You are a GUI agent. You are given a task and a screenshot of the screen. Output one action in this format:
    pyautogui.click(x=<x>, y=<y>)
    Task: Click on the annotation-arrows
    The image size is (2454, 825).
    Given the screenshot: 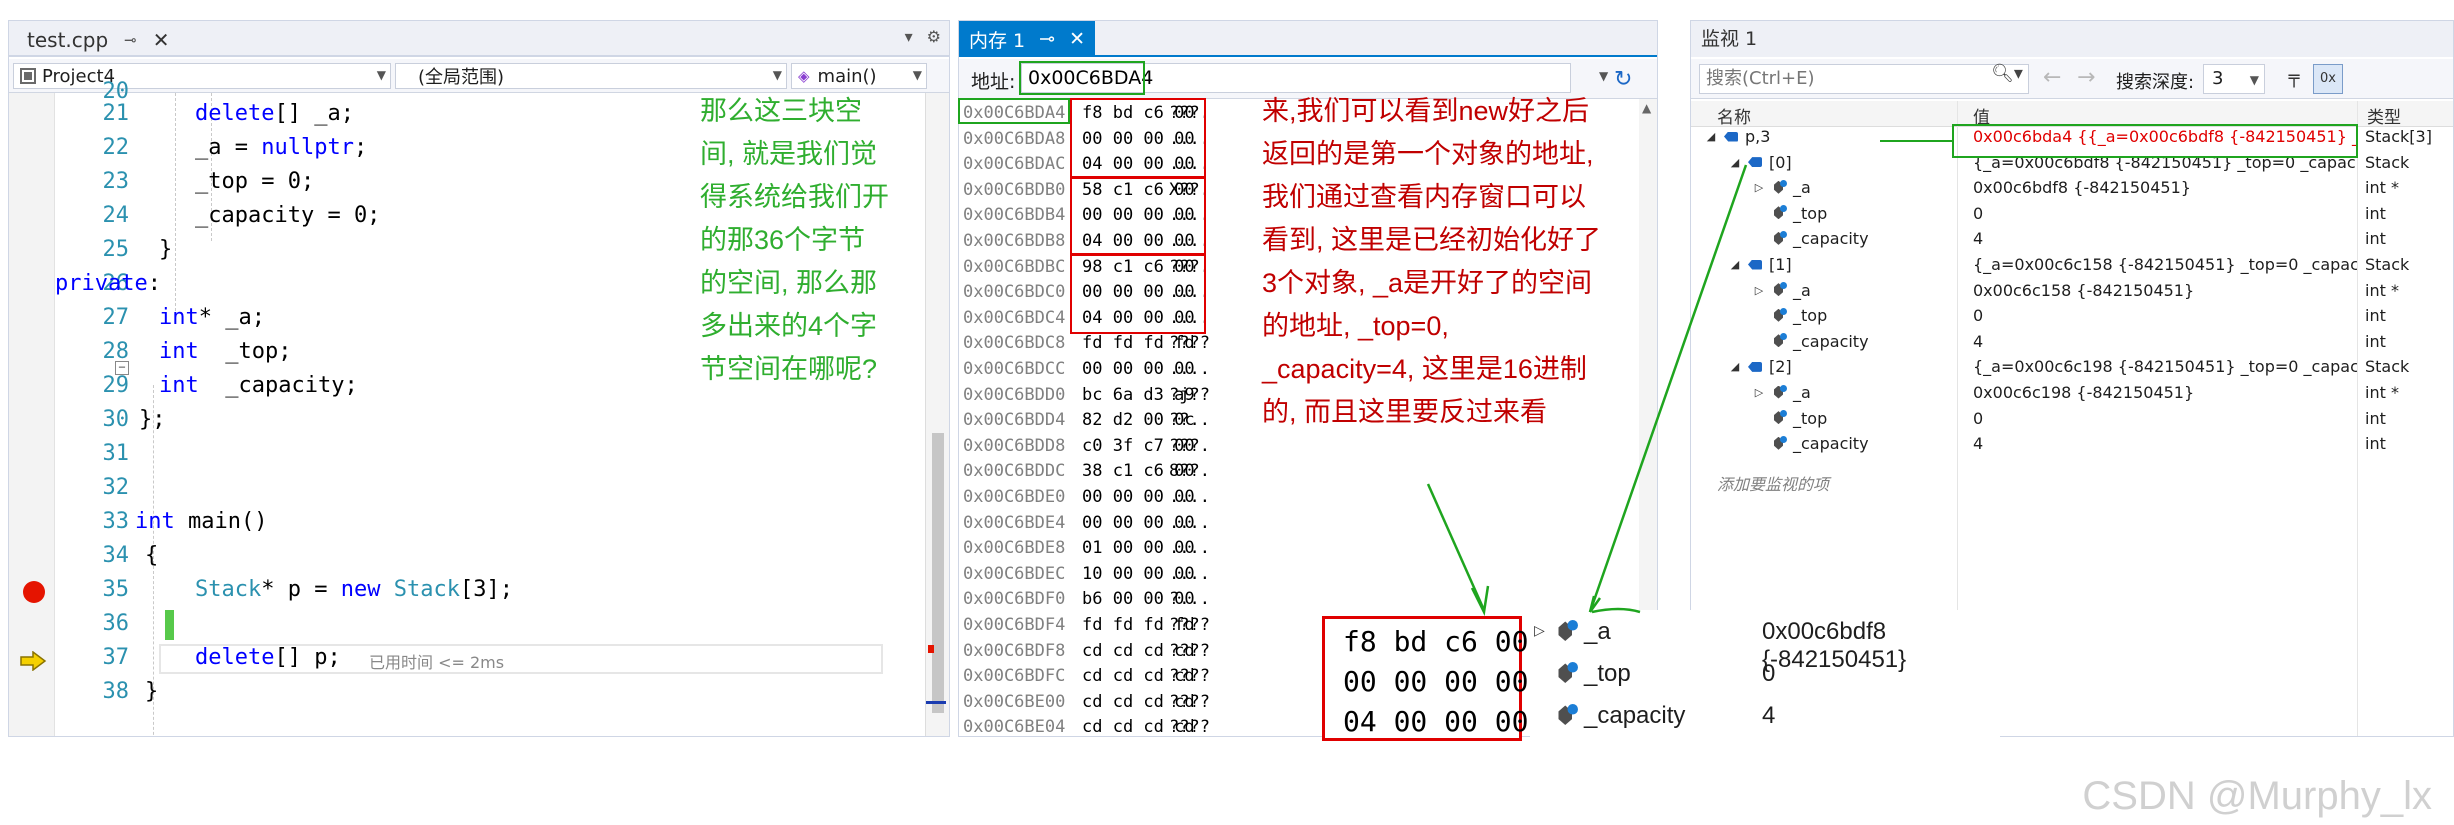 What is the action you would take?
    pyautogui.click(x=1689, y=378)
    